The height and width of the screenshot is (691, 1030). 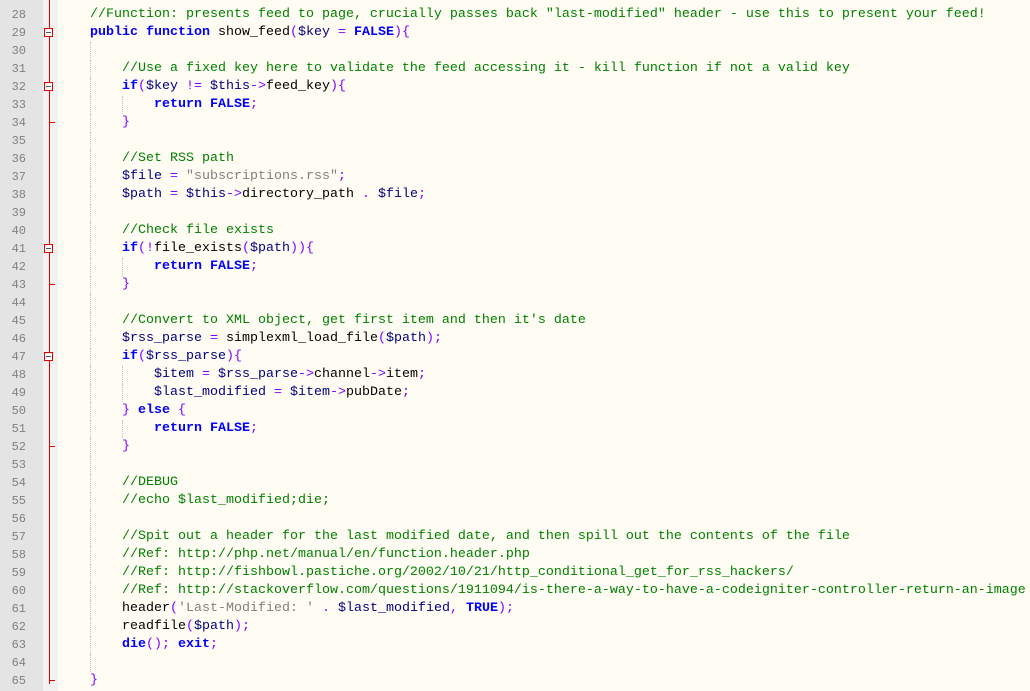 What do you see at coordinates (515, 645) in the screenshot?
I see `code-line: 63 die(); exit;` at bounding box center [515, 645].